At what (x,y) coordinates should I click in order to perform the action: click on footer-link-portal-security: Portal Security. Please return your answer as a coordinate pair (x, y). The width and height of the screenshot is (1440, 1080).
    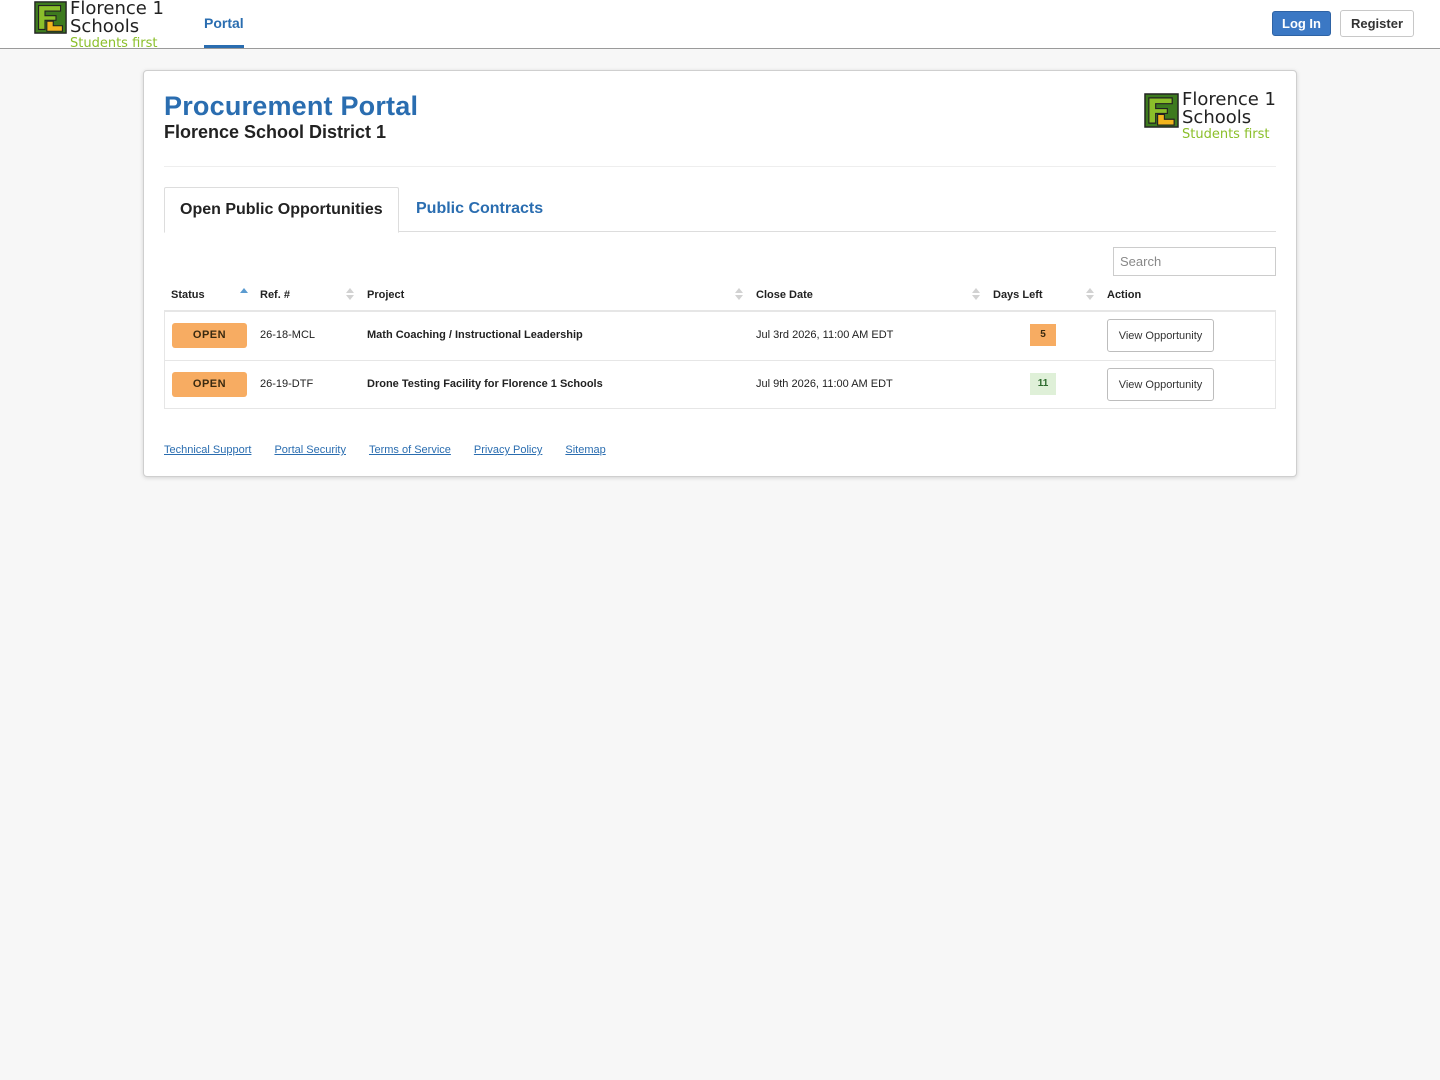
    Looking at the image, I should click on (310, 450).